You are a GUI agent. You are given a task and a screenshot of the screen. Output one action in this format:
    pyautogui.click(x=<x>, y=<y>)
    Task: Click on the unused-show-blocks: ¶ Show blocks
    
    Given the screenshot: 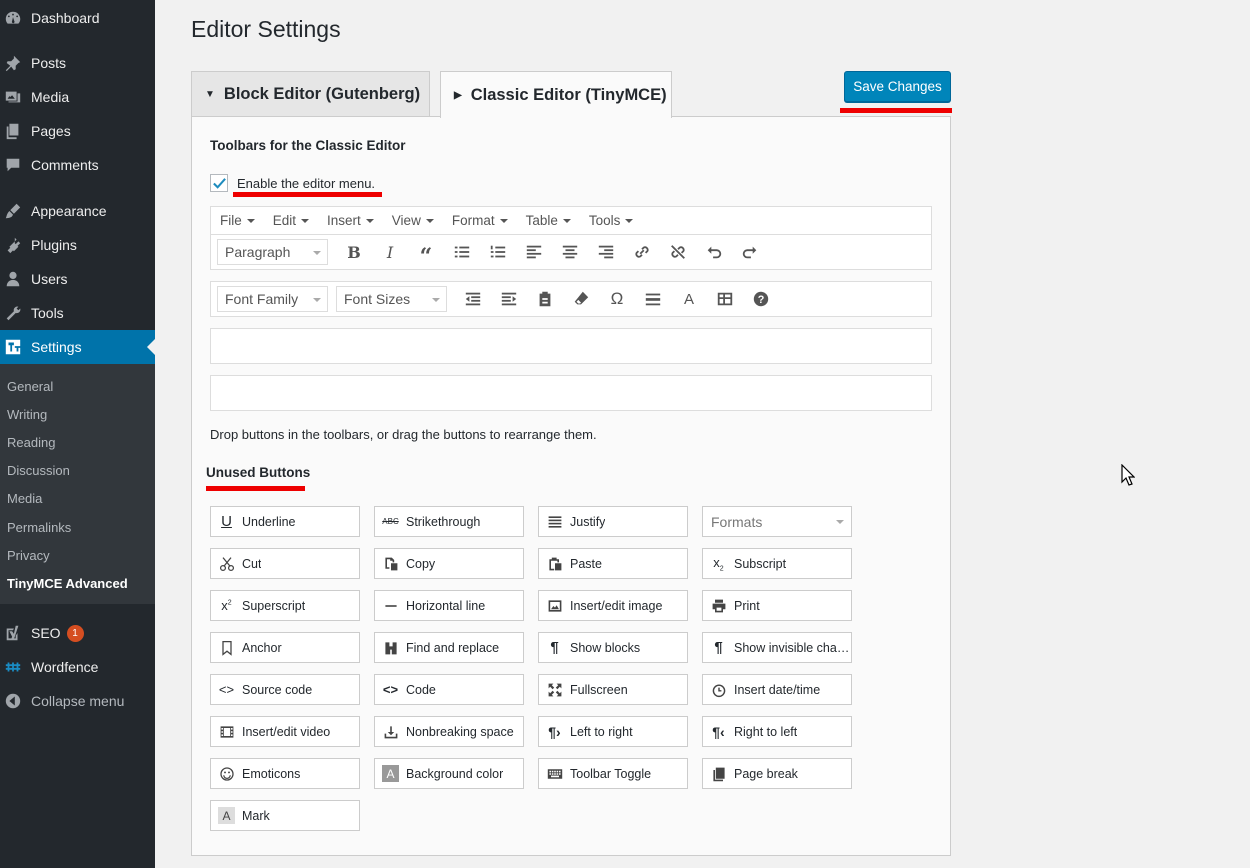 What is the action you would take?
    pyautogui.click(x=613, y=647)
    